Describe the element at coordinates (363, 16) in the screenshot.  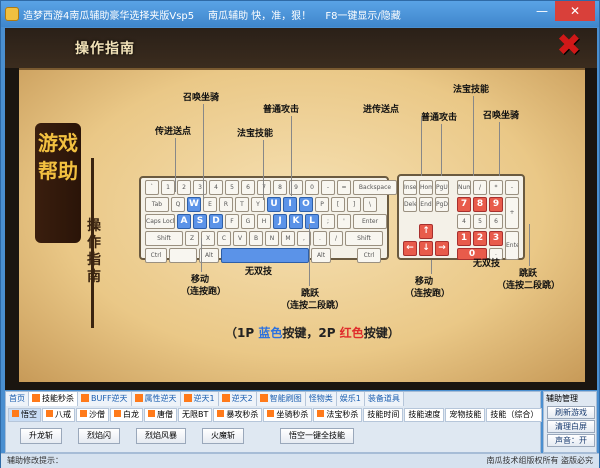
I see `window-hotkey-hint: F8一键显示/隐藏` at that location.